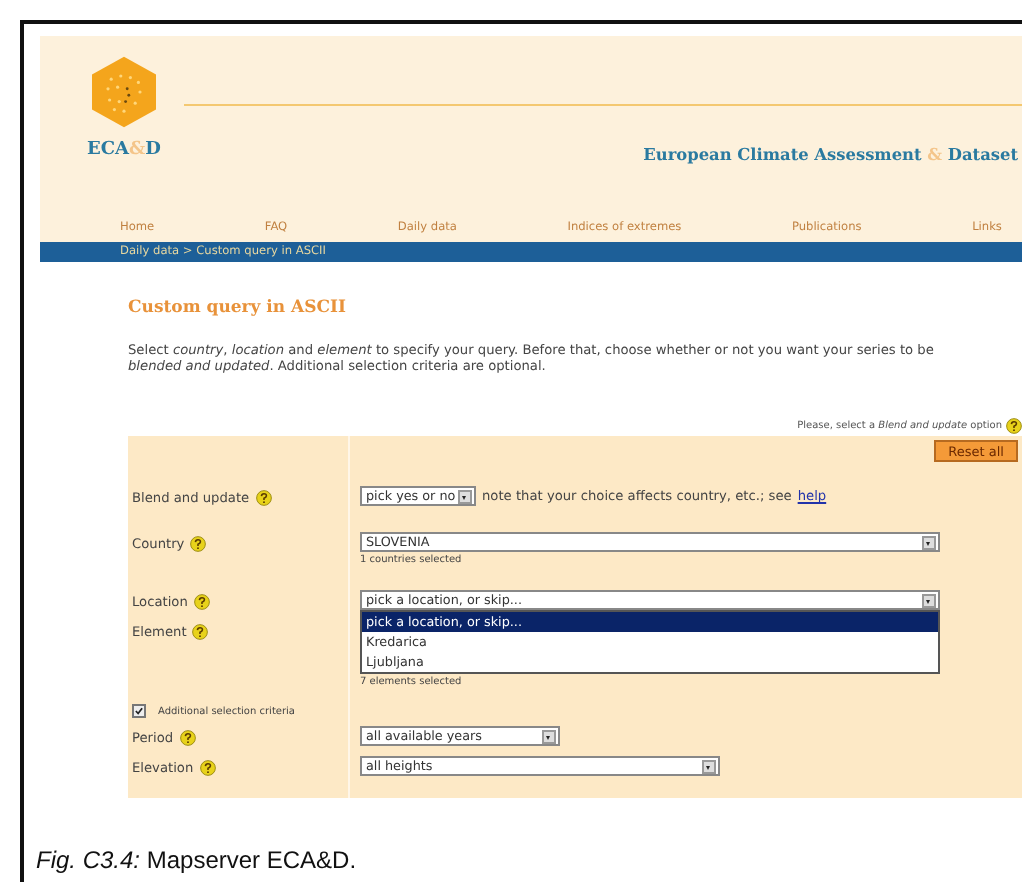 The image size is (1022, 886). What do you see at coordinates (196, 861) in the screenshot?
I see `figure-caption: Fig. C3.4: Mapserver ECA&D.` at bounding box center [196, 861].